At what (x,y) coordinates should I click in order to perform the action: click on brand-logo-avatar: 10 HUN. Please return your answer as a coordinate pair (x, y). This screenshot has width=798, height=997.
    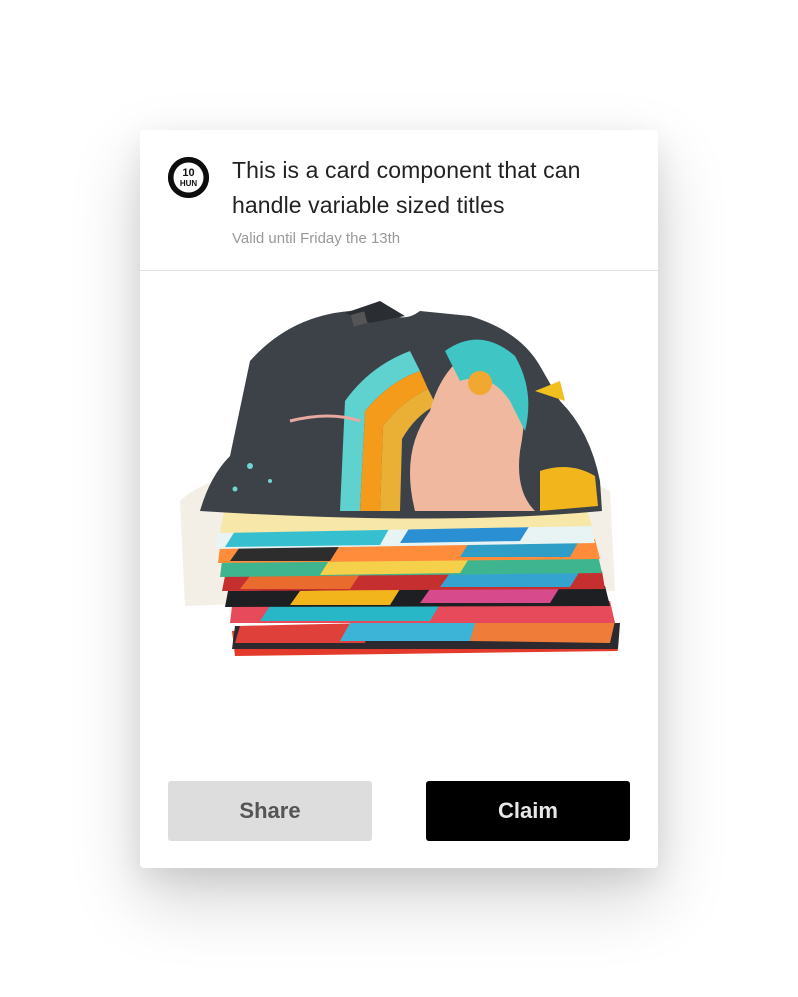
    Looking at the image, I should click on (188, 177).